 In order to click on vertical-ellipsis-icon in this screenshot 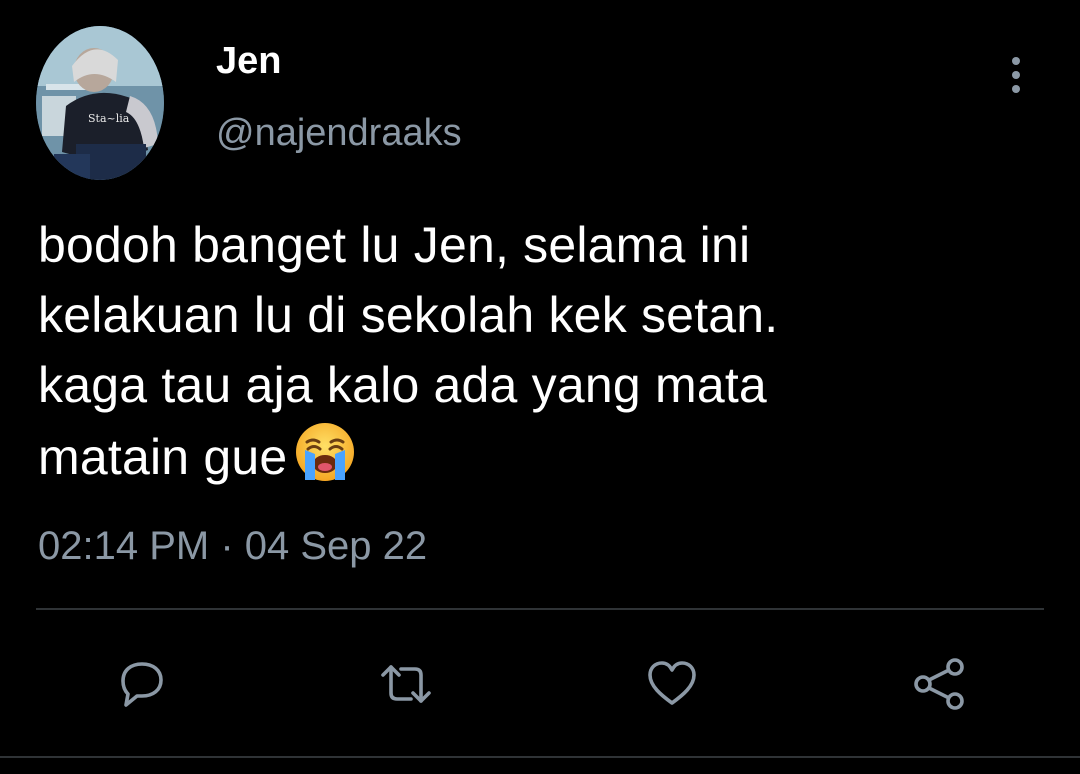, I will do `click(1016, 75)`.